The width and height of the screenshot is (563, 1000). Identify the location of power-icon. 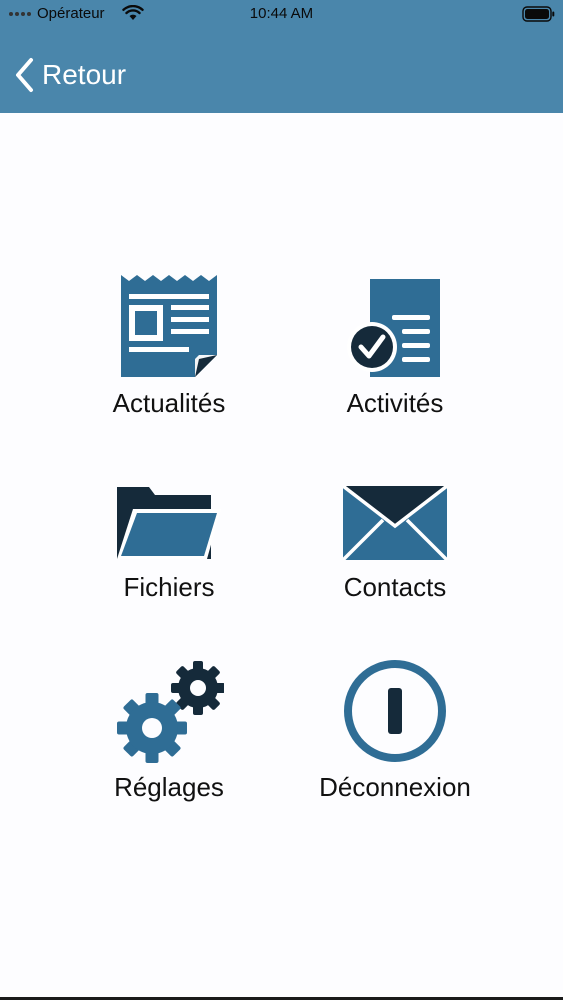
(395, 711).